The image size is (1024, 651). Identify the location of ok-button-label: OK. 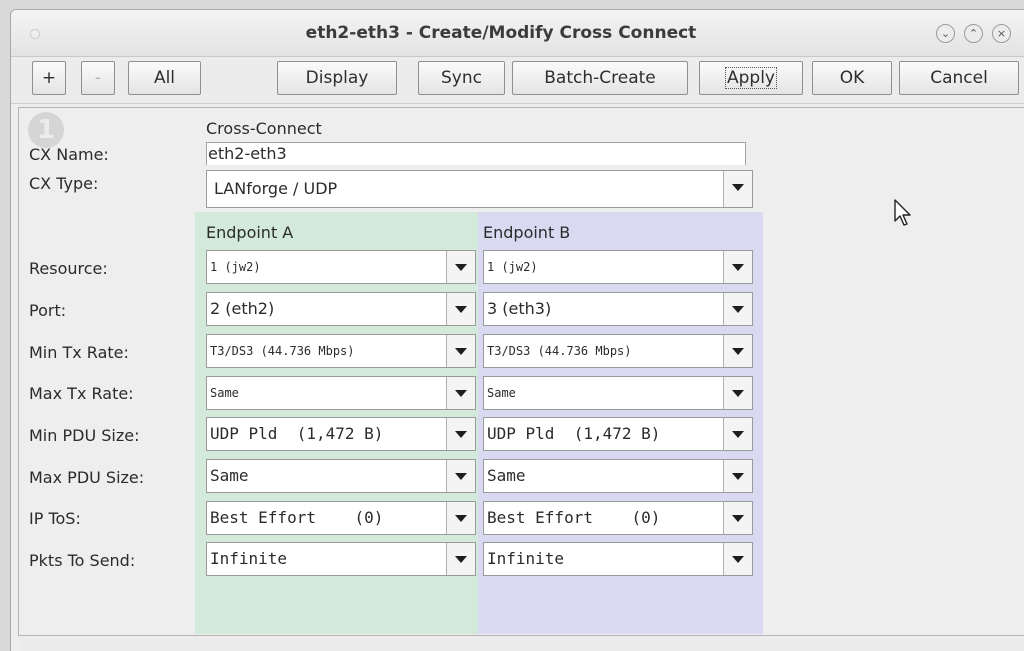
(852, 78).